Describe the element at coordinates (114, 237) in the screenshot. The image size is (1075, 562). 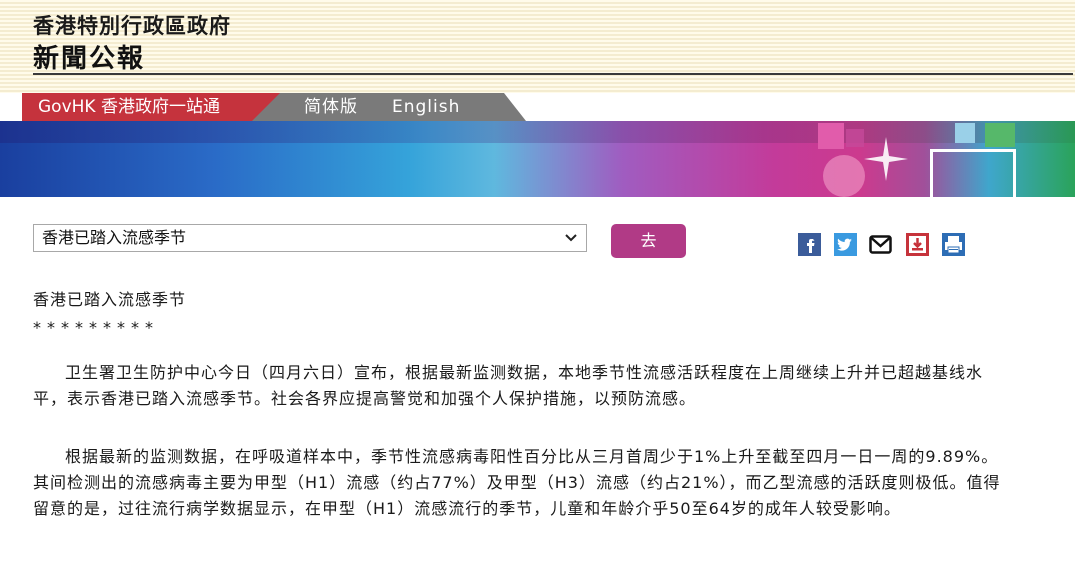
I see `topic-dropdown-value: 香港已踏入流感季节` at that location.